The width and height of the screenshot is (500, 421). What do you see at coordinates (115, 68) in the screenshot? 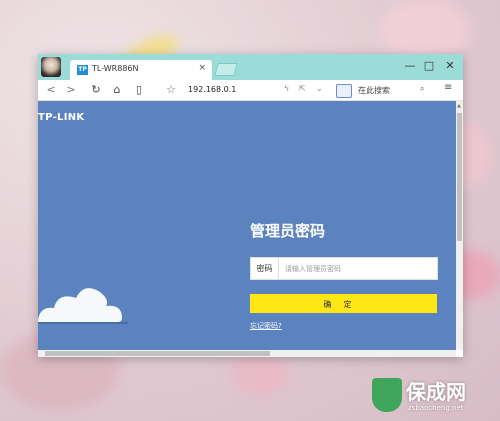
I see `tab-title: TL-WR886N` at bounding box center [115, 68].